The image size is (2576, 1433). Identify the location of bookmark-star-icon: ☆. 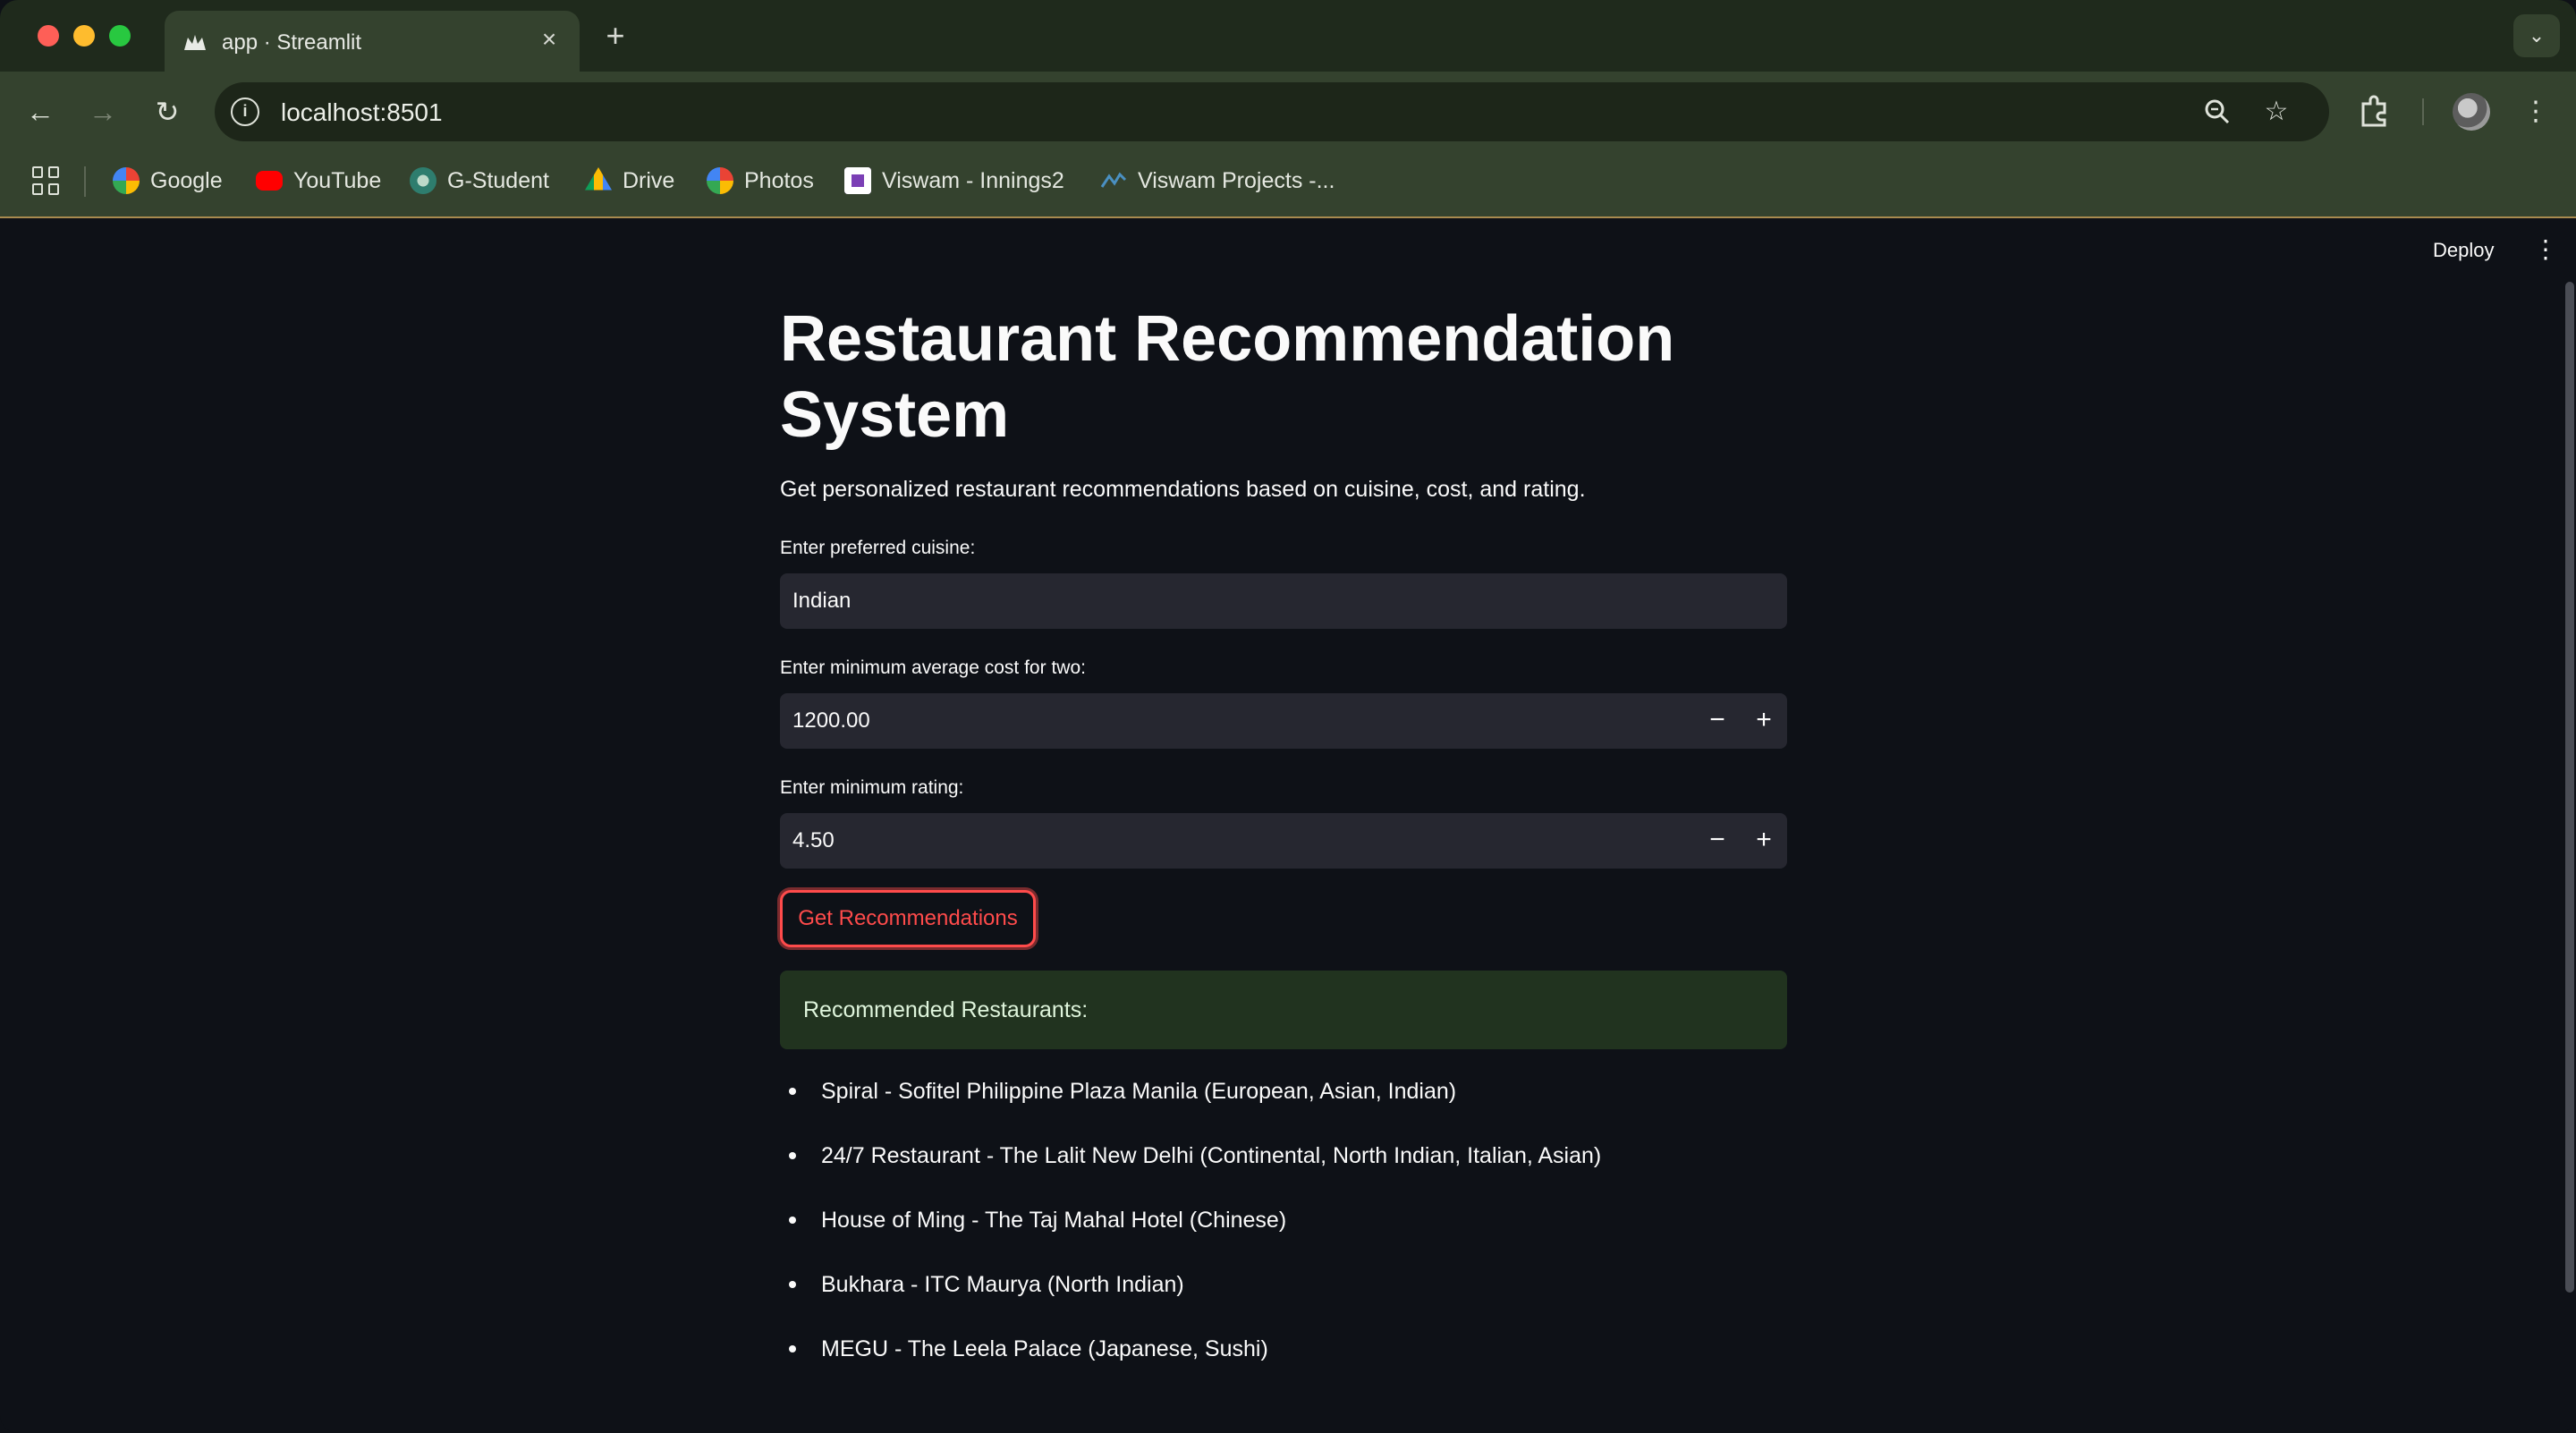
(2276, 112).